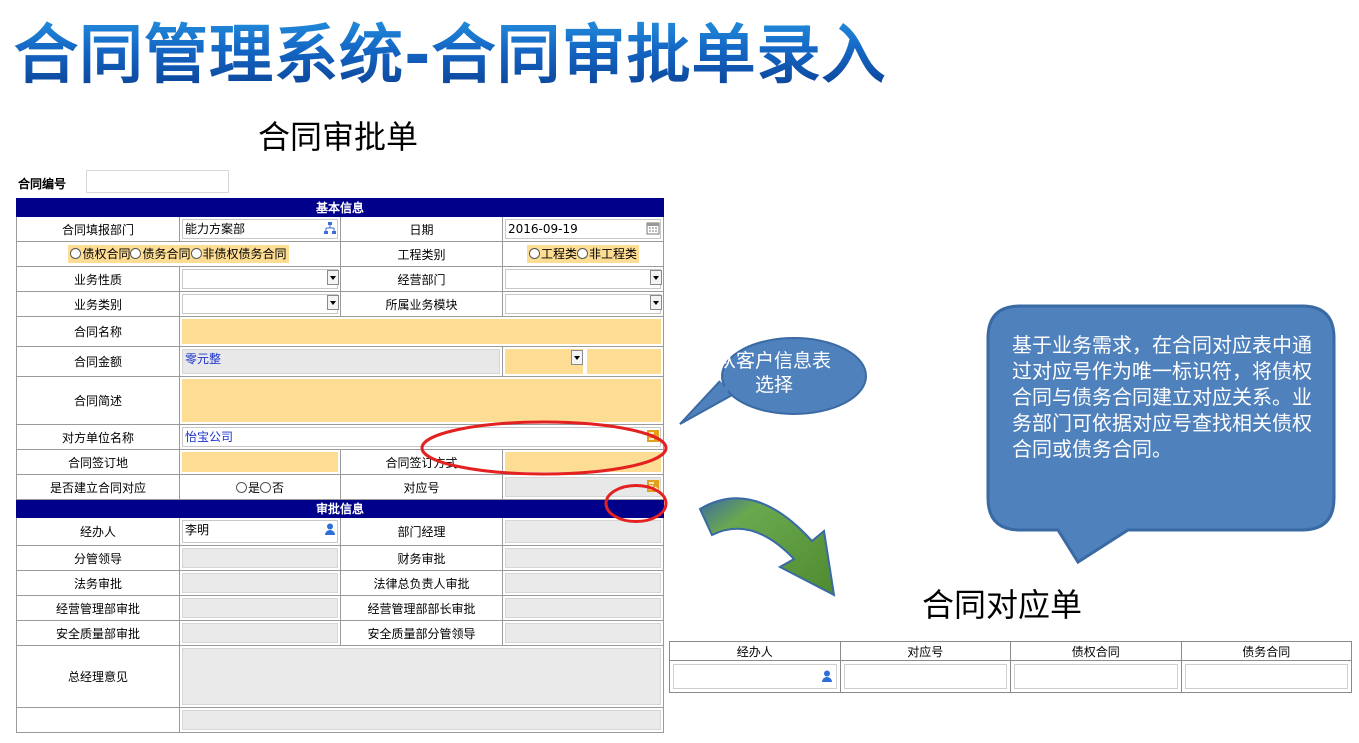  I want to click on corr-title: 合同对应单, so click(1002, 605).